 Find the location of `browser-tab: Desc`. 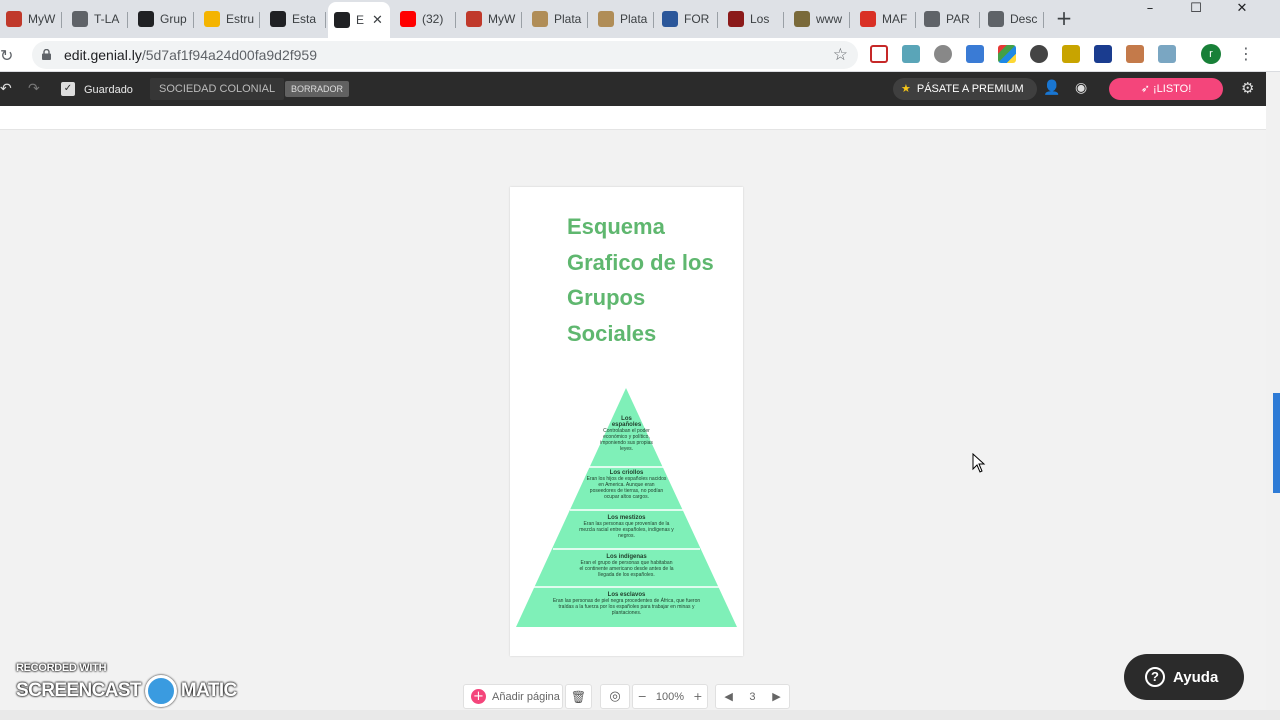

browser-tab: Desc is located at coordinates (1013, 19).